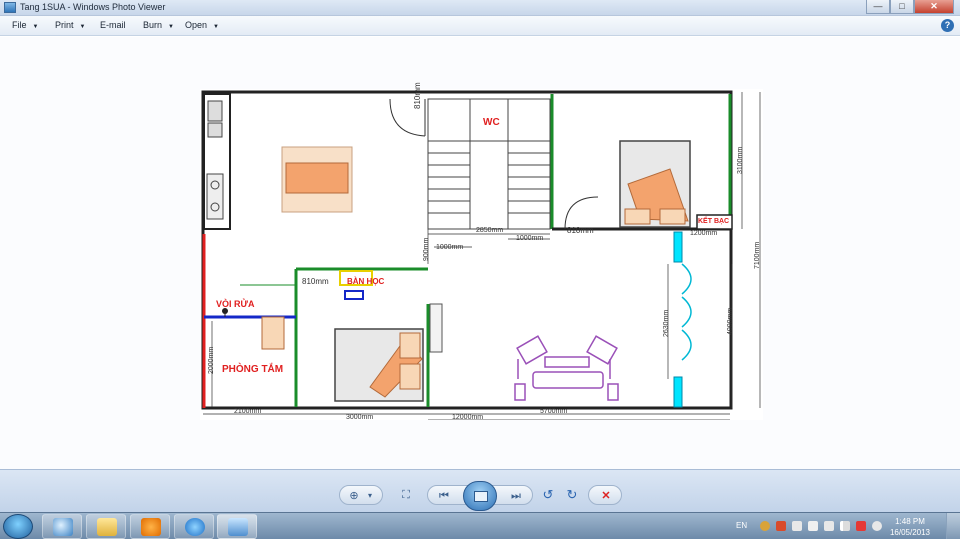 Image resolution: width=960 pixels, height=539 pixels. Describe the element at coordinates (877, 526) in the screenshot. I see `volume-icon` at that location.